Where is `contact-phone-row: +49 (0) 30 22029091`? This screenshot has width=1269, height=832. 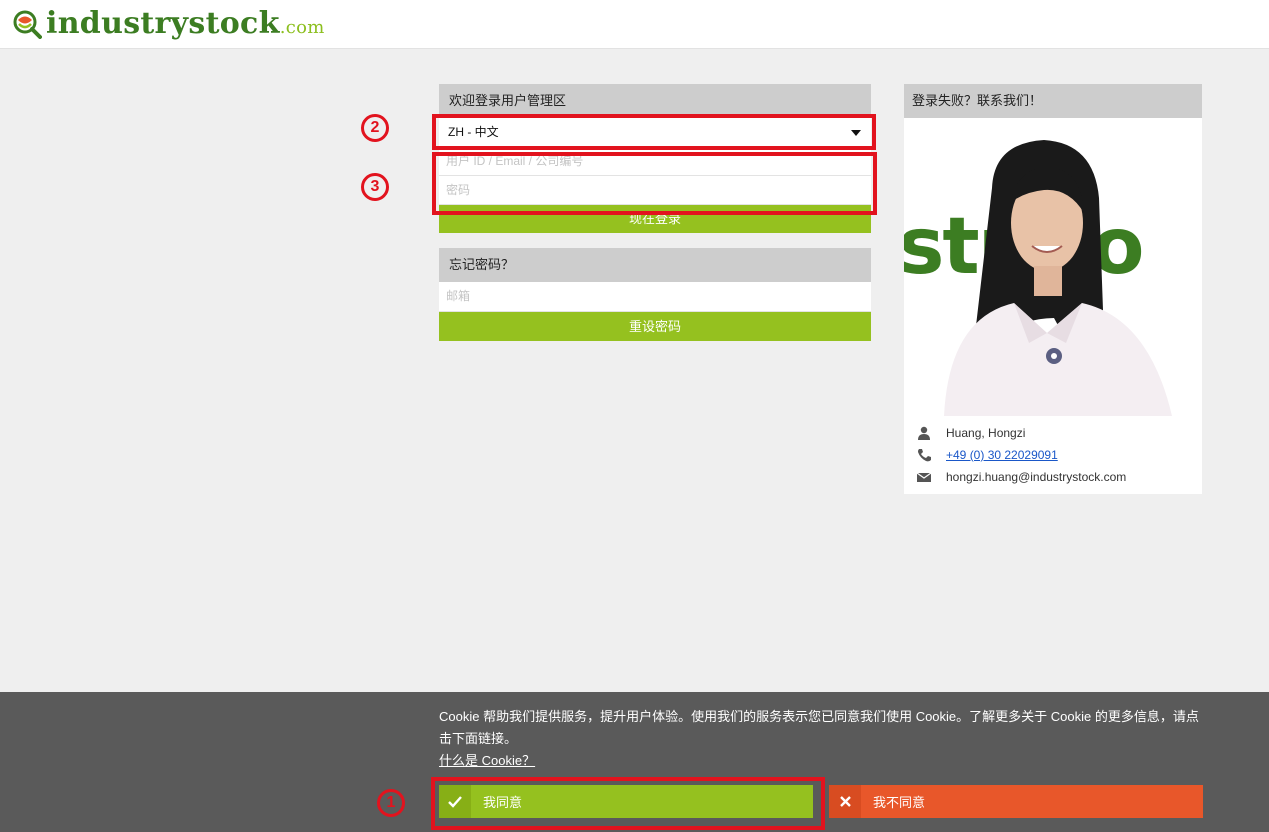
contact-phone-row: +49 (0) 30 22029091 is located at coordinates (987, 455).